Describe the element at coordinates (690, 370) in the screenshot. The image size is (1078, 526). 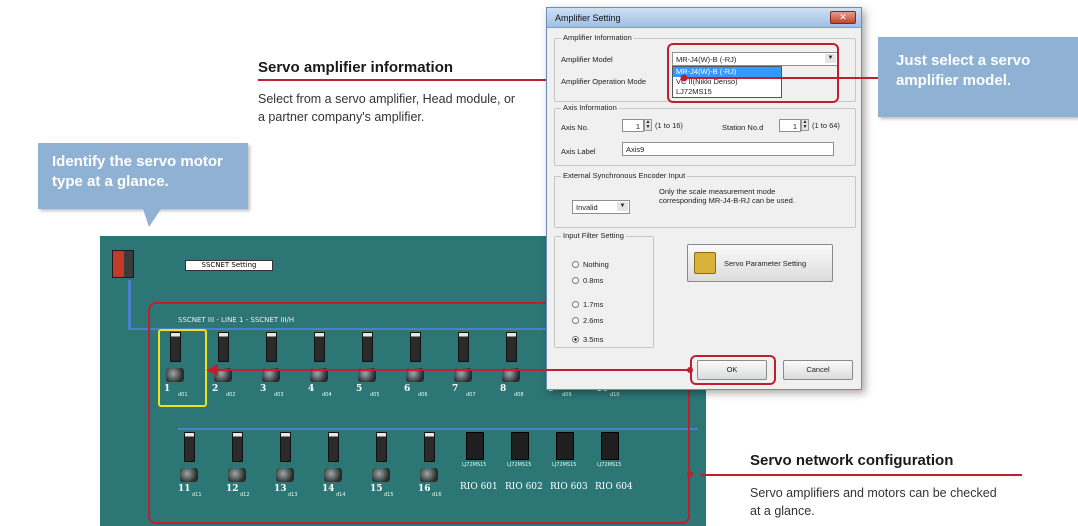
I see `ok-arrow-dot` at that location.